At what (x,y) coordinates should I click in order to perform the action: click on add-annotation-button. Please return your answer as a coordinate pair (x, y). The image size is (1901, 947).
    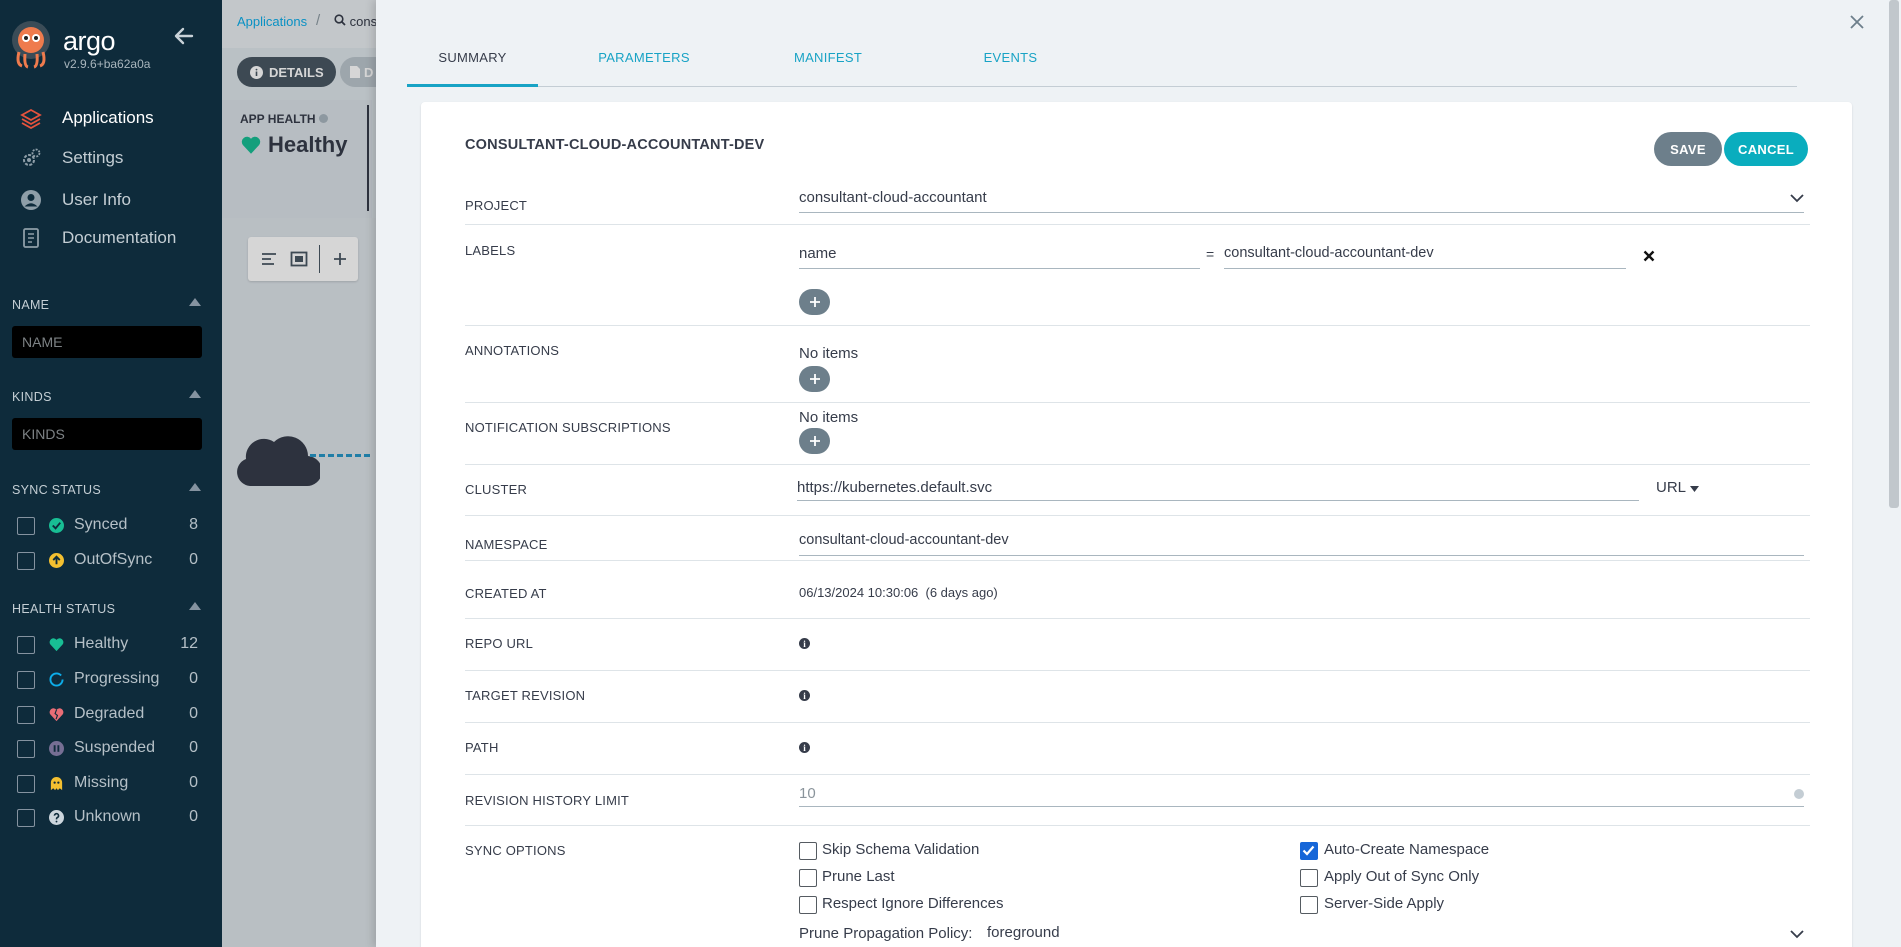
    Looking at the image, I should click on (814, 379).